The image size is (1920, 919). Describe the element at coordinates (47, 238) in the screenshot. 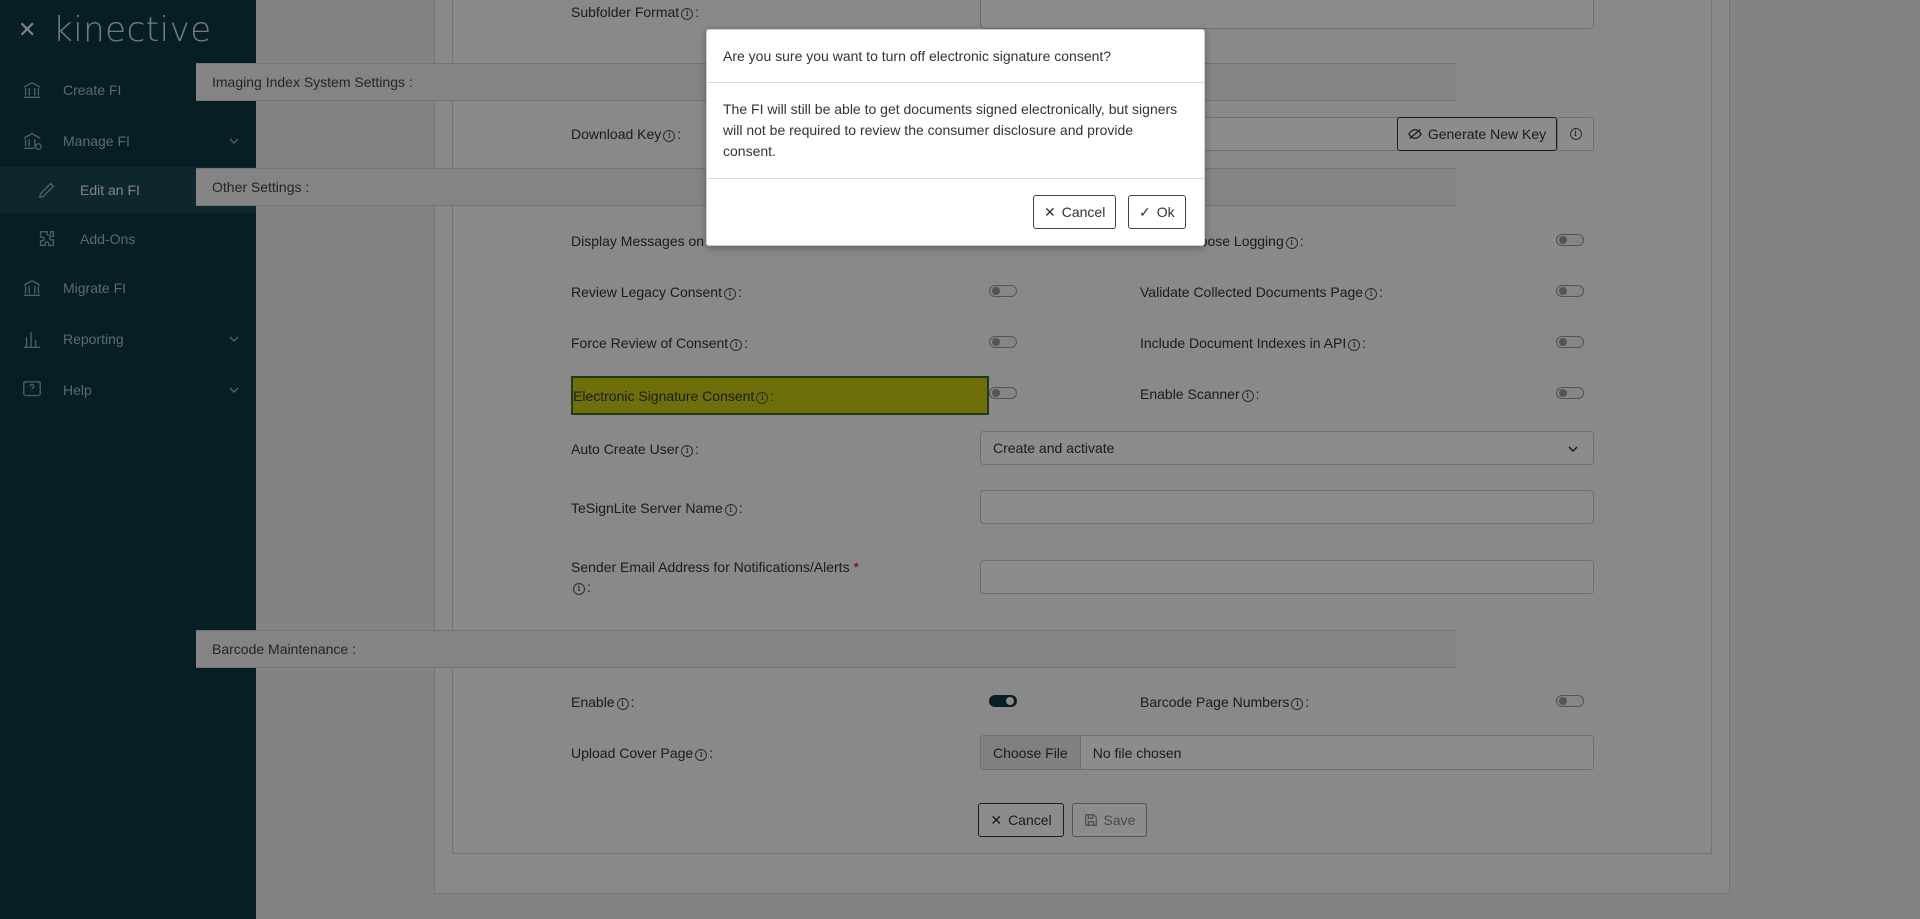

I see `puzzle-icon` at that location.